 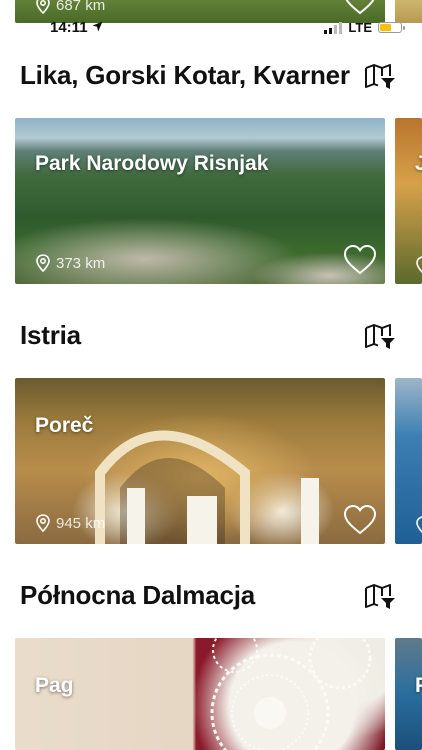 What do you see at coordinates (185, 75) in the screenshot?
I see `section-title: Lika, Gorski Kotar, Kvarner` at bounding box center [185, 75].